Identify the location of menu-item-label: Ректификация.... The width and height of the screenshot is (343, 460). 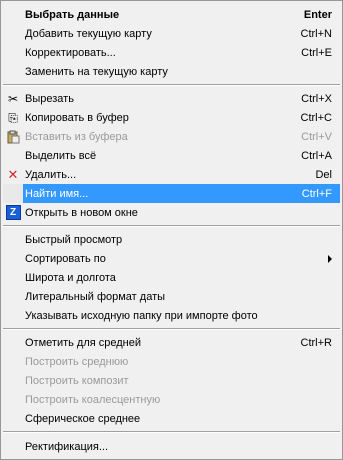
(67, 446).